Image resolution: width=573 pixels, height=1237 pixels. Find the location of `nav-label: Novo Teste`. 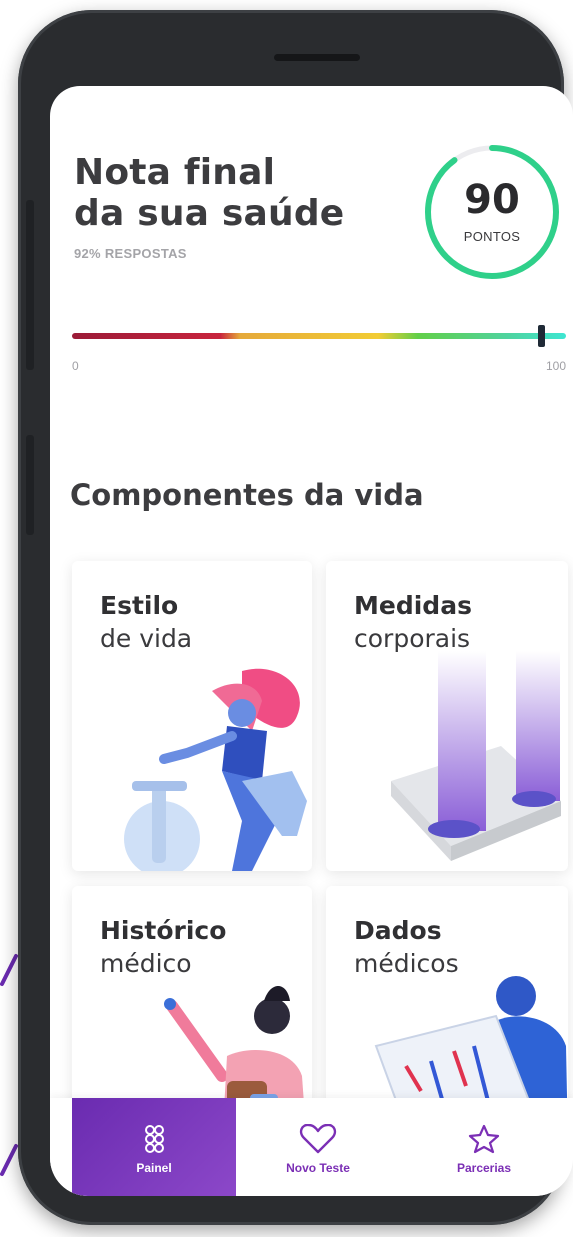

nav-label: Novo Teste is located at coordinates (318, 1168).